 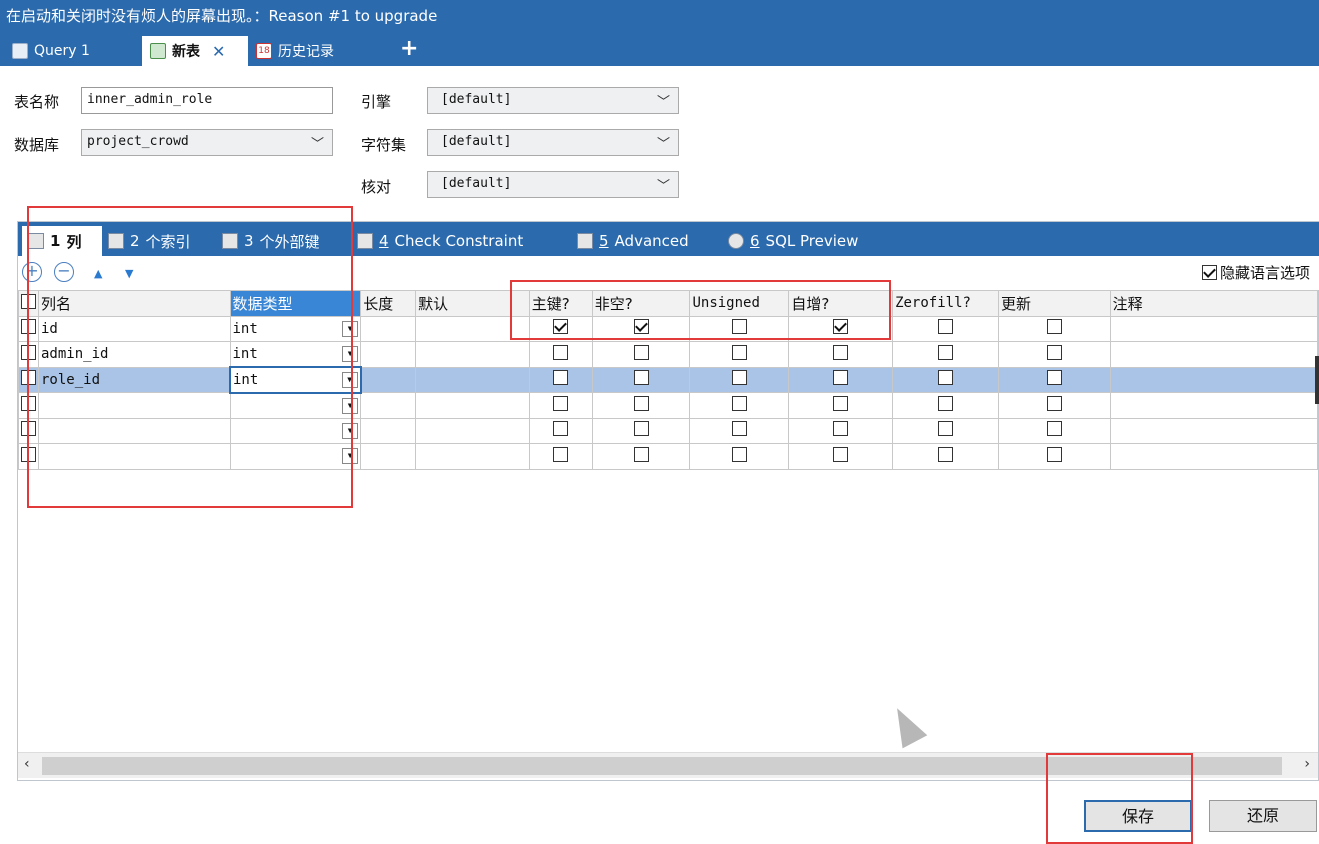 I want to click on hide-language-option: 隐藏语言选项, so click(x=1255, y=272).